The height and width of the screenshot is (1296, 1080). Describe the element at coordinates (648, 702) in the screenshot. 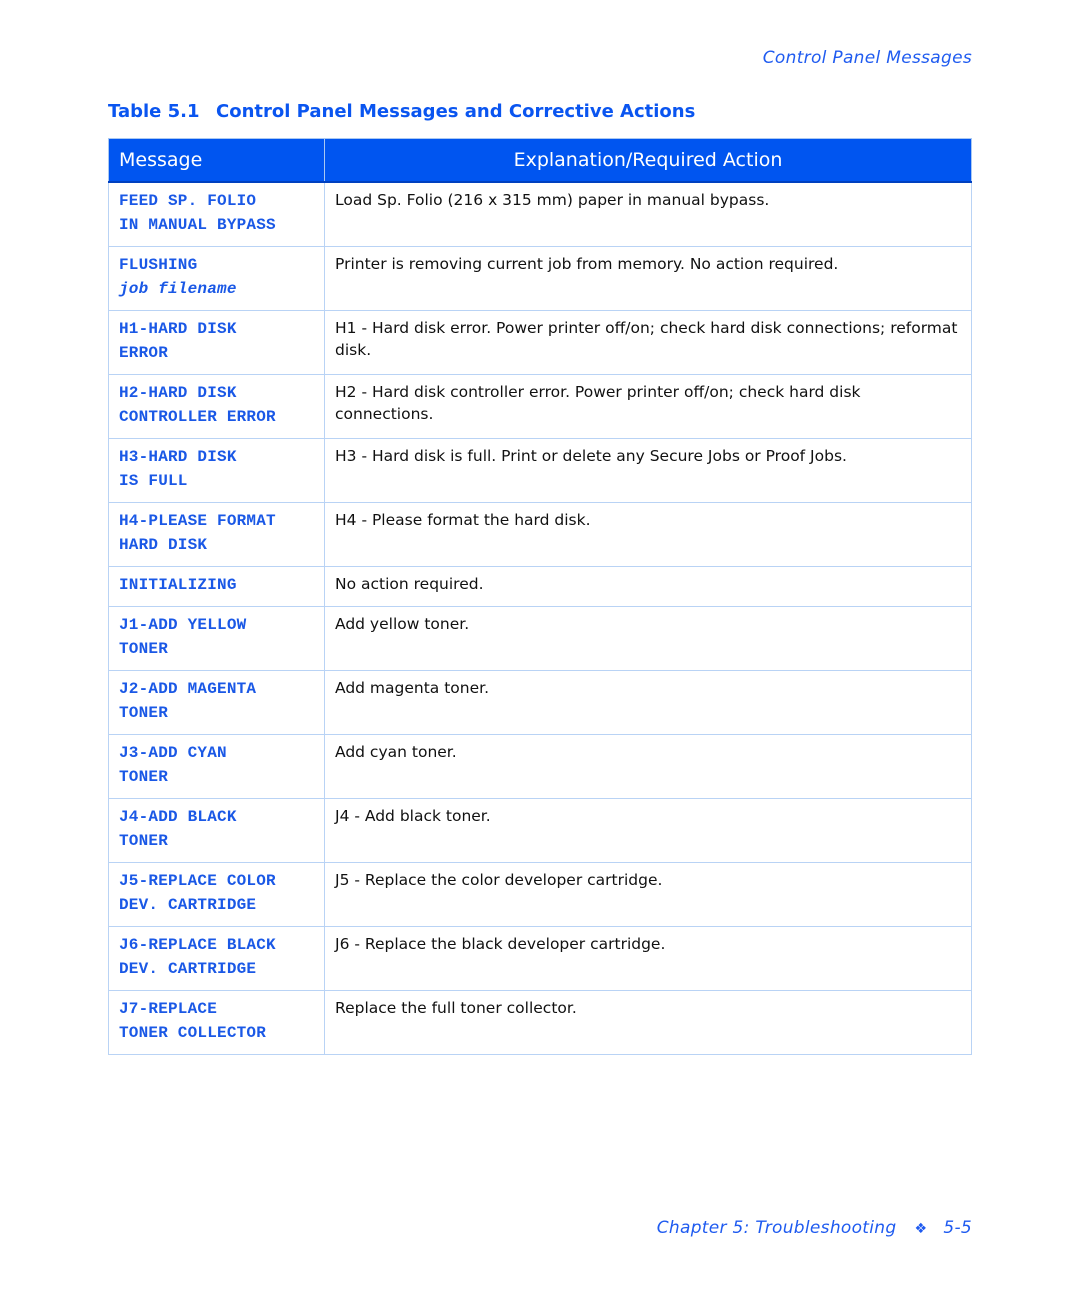

I see `explanation-cell: Add magenta toner.` at that location.